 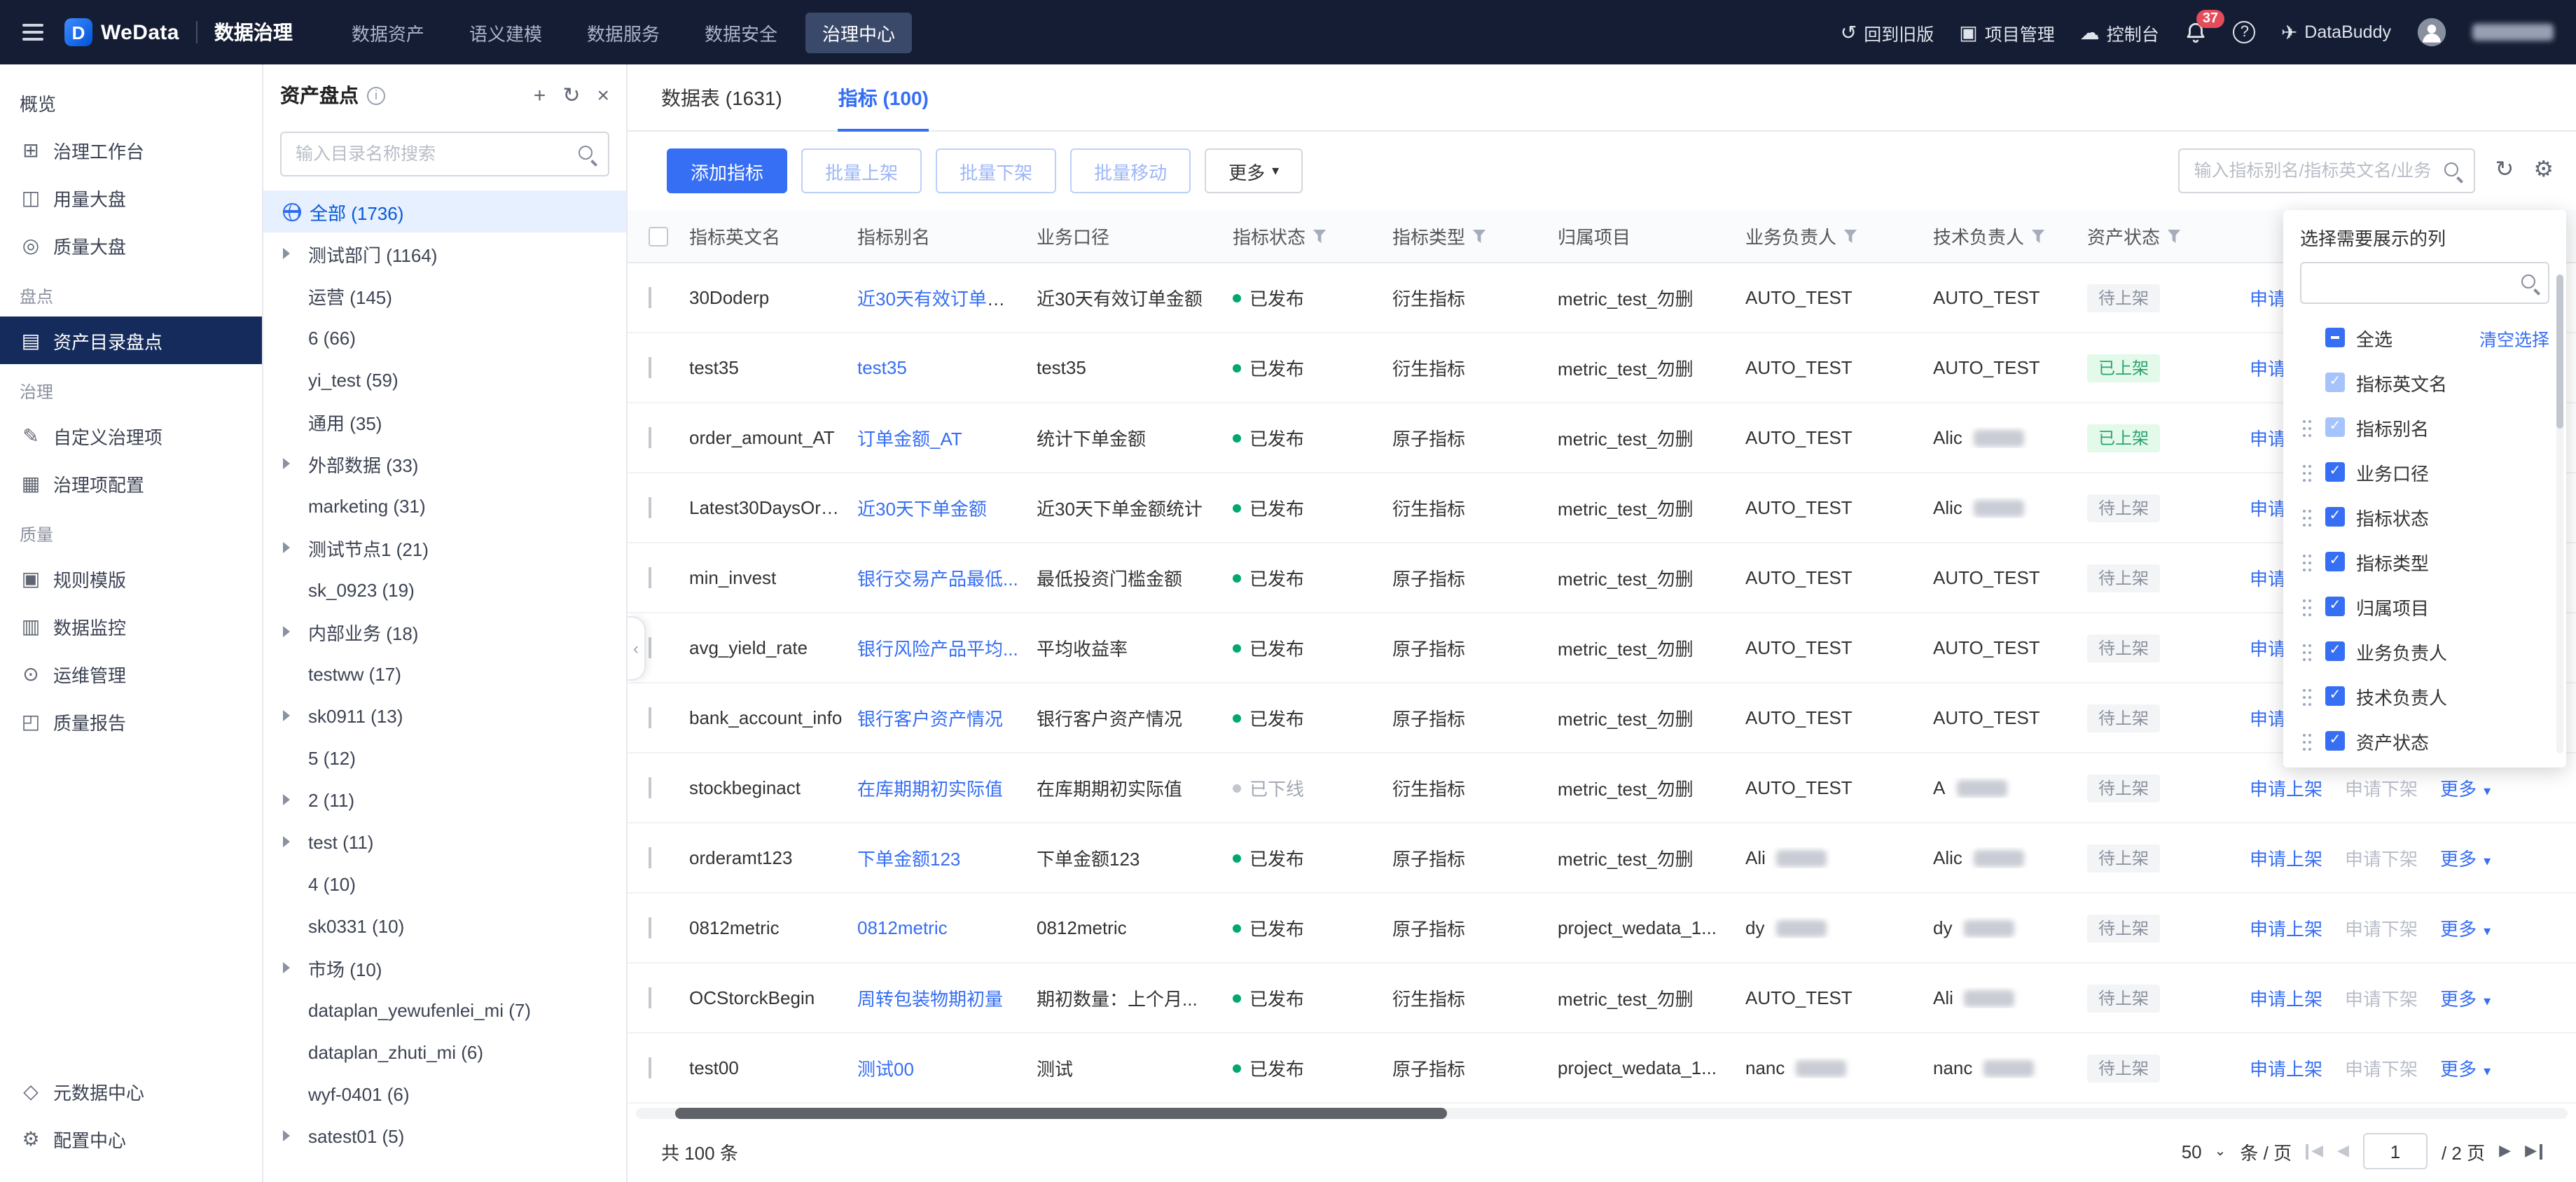 I want to click on tree-node: dataplan_yewufenlei_mi (7), so click(x=445, y=1010).